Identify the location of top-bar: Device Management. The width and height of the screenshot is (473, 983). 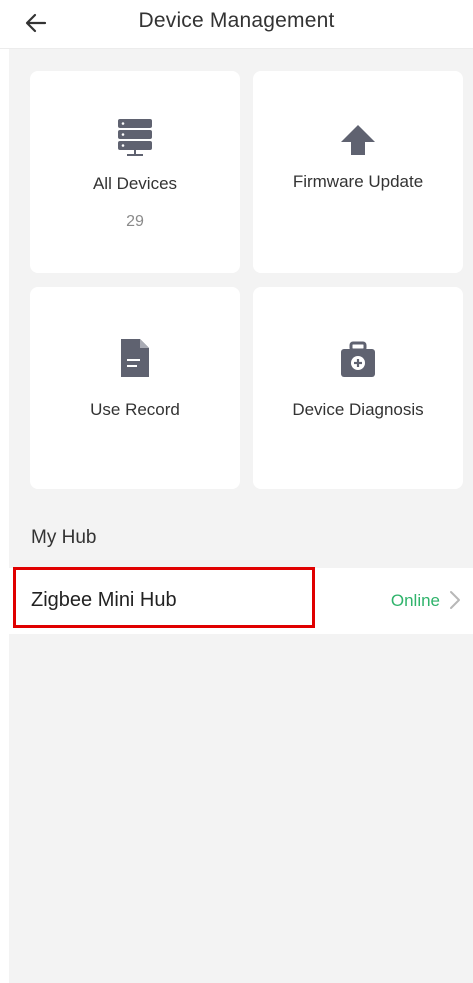
(236, 24).